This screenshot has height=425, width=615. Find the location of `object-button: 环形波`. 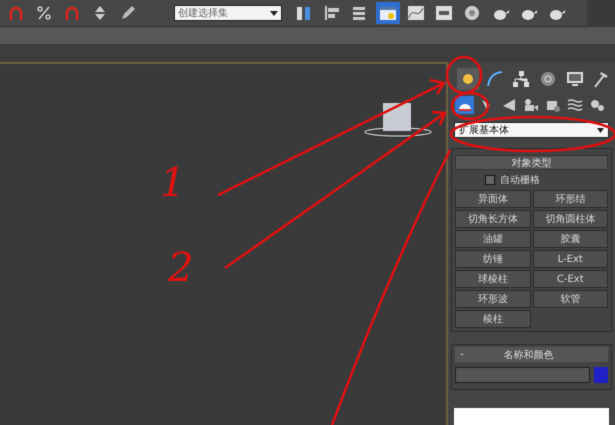

object-button: 环形波 is located at coordinates (492, 299).